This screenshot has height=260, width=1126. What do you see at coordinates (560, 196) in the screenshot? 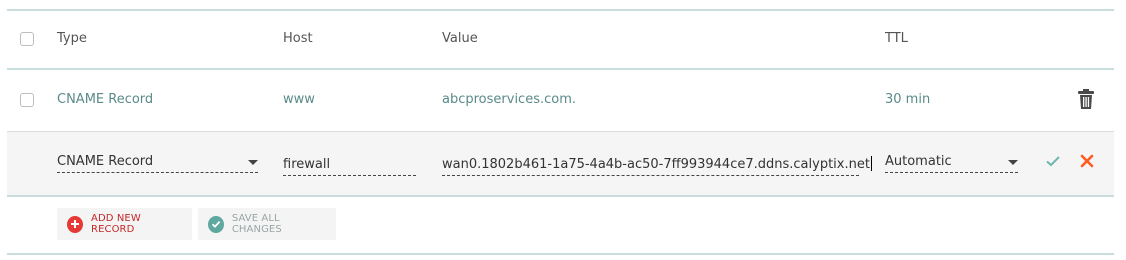
I see `edit-row-divider` at bounding box center [560, 196].